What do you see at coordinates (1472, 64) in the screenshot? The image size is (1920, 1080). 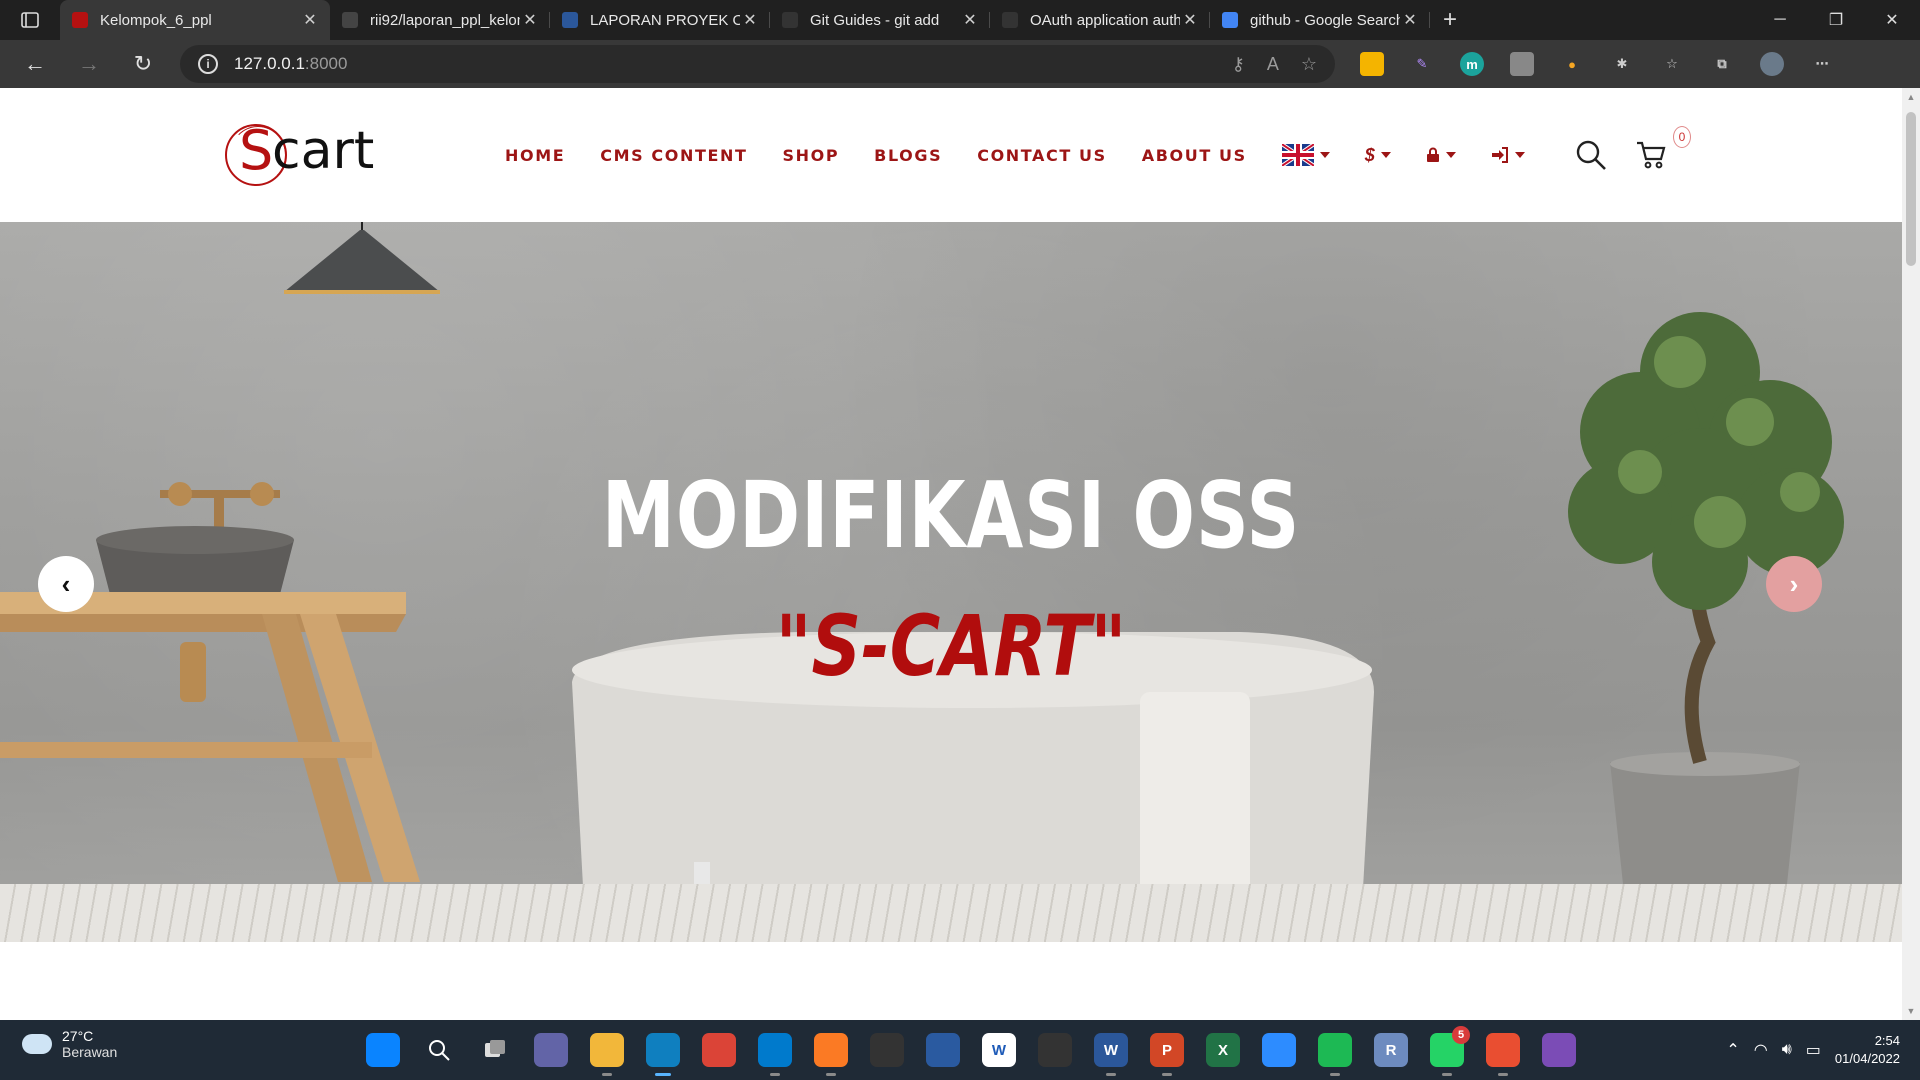 I see `extension-m-icon: m` at bounding box center [1472, 64].